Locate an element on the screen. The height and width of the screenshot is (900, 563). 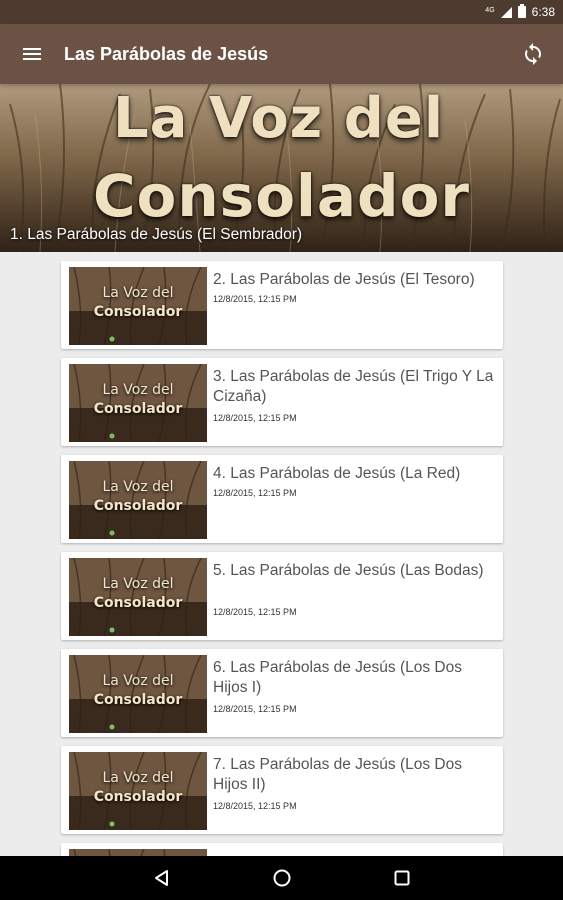
home-icon is located at coordinates (282, 878).